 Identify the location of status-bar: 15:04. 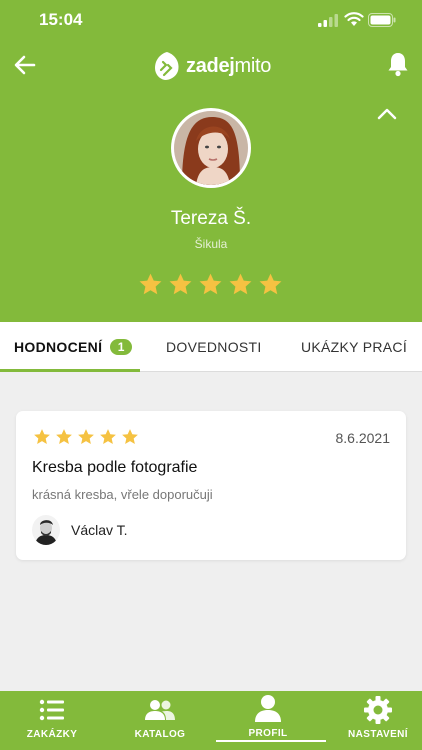
(211, 20).